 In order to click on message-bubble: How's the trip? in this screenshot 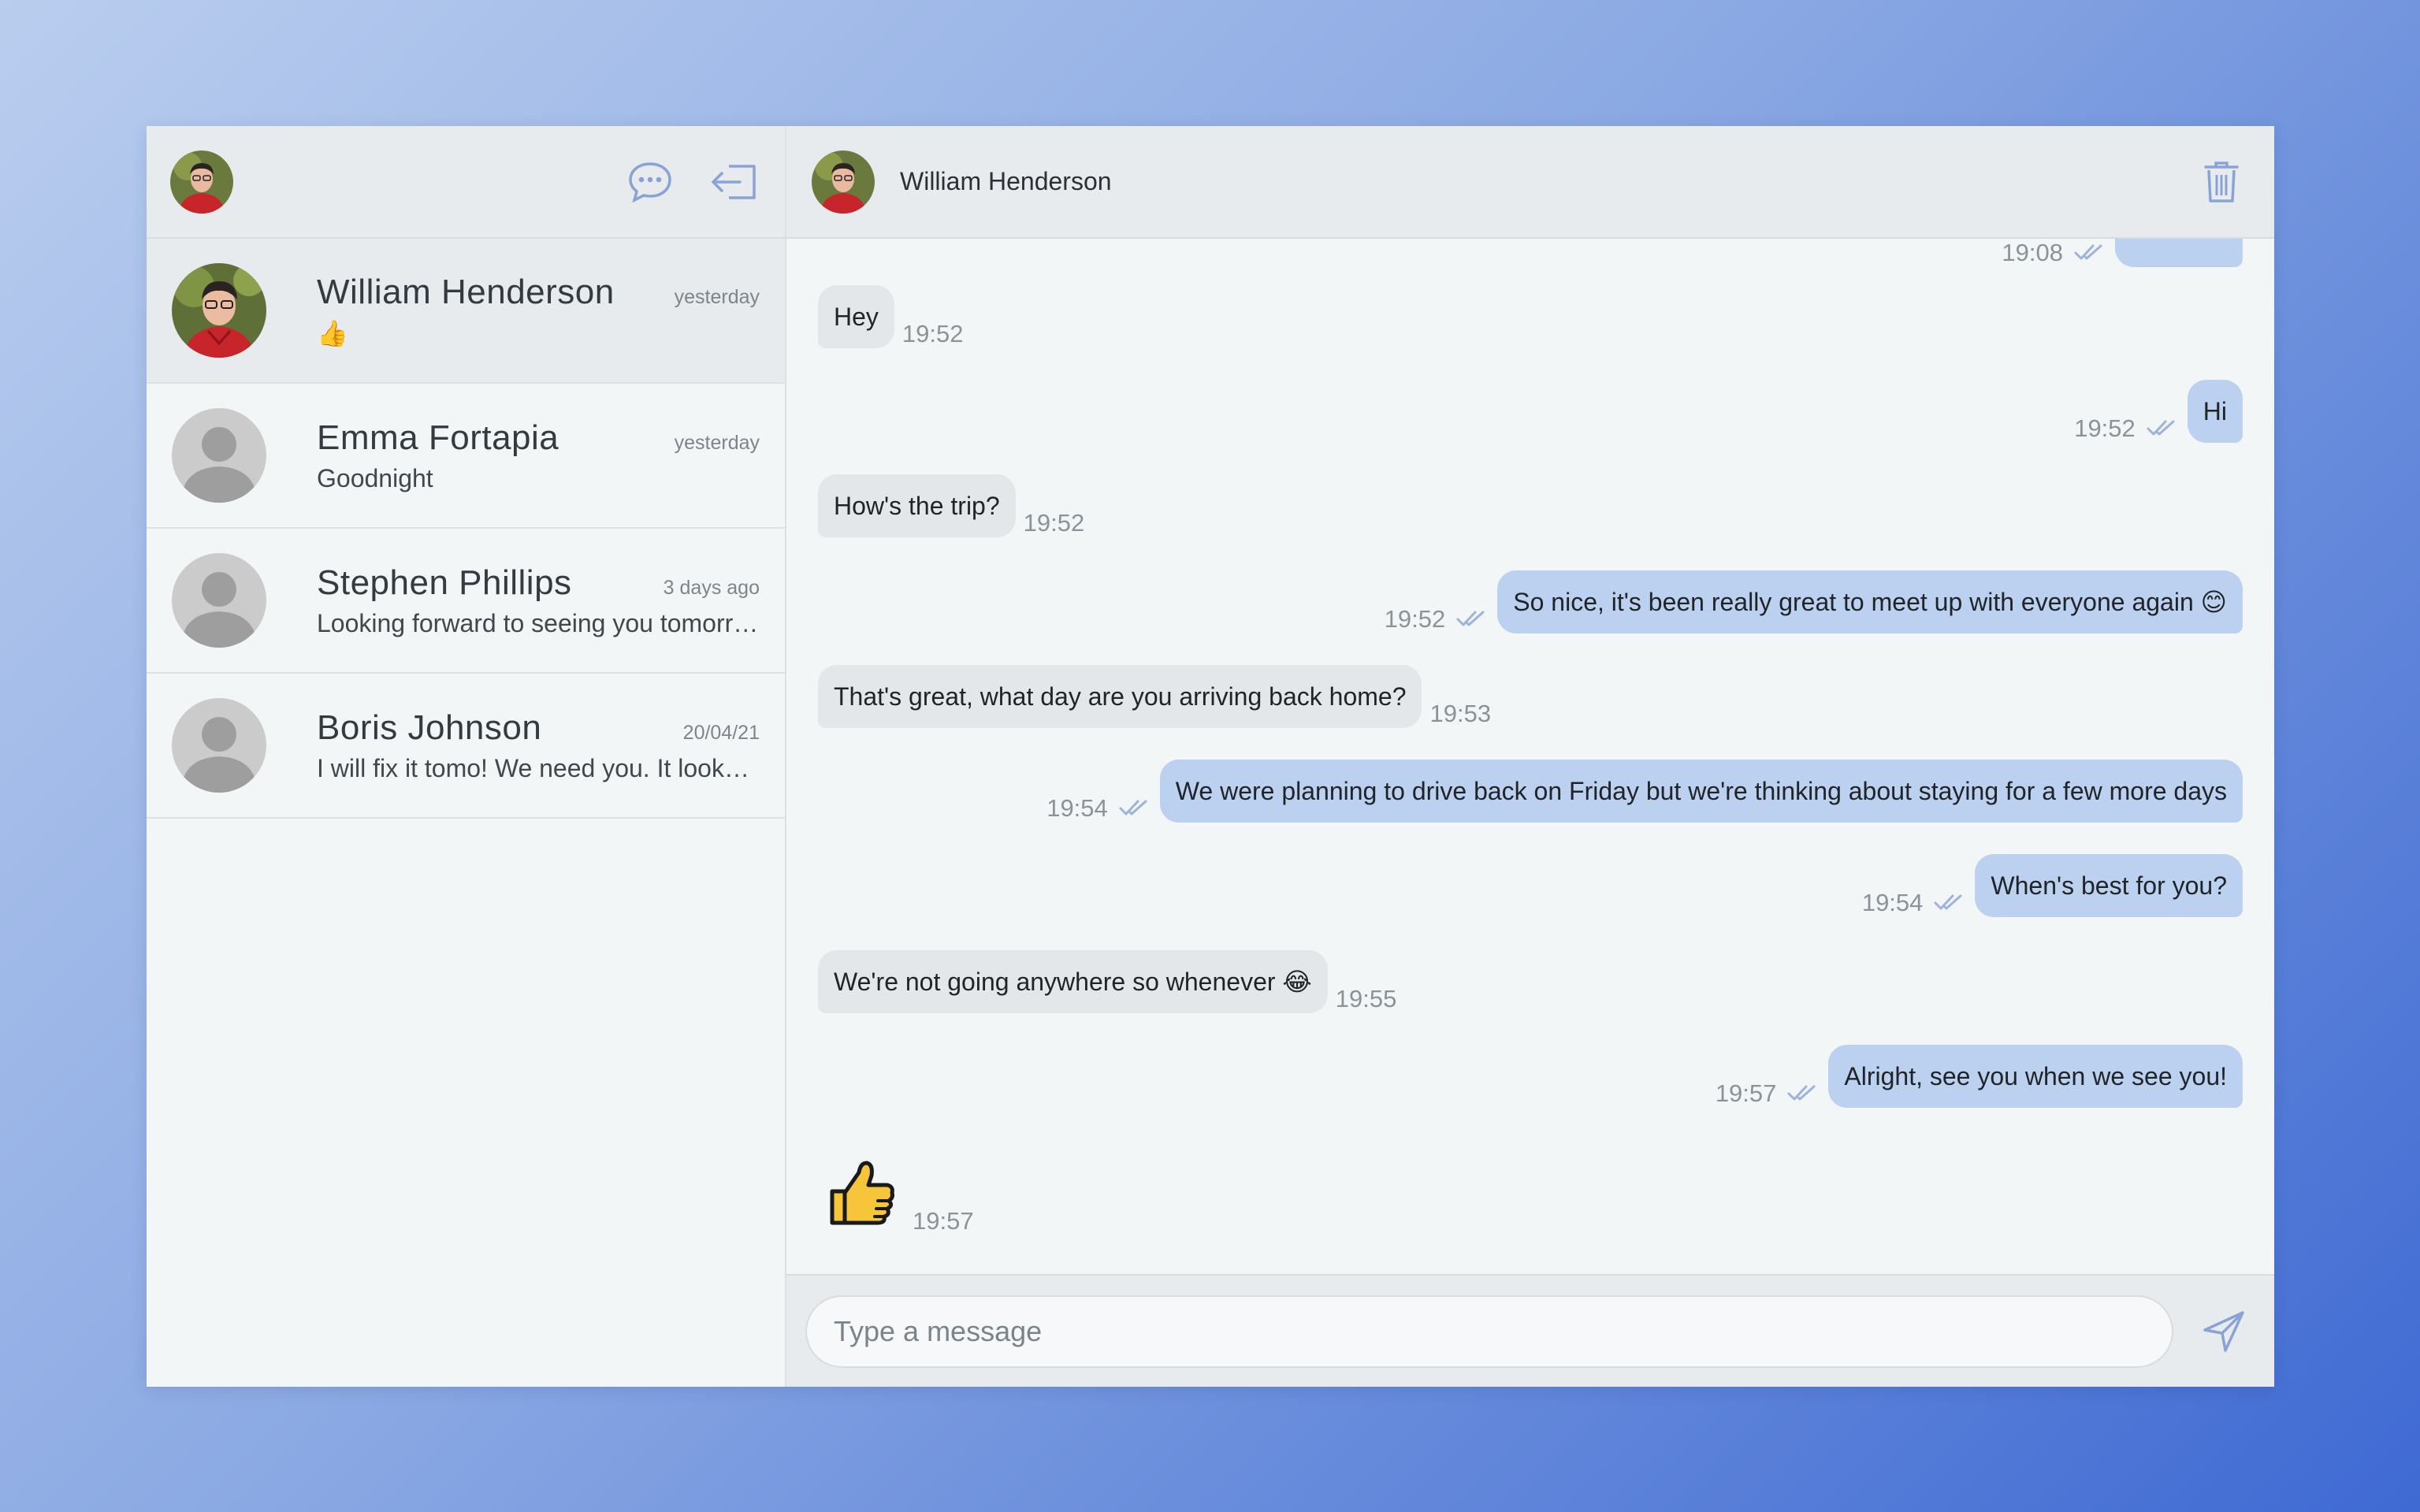, I will do `click(917, 505)`.